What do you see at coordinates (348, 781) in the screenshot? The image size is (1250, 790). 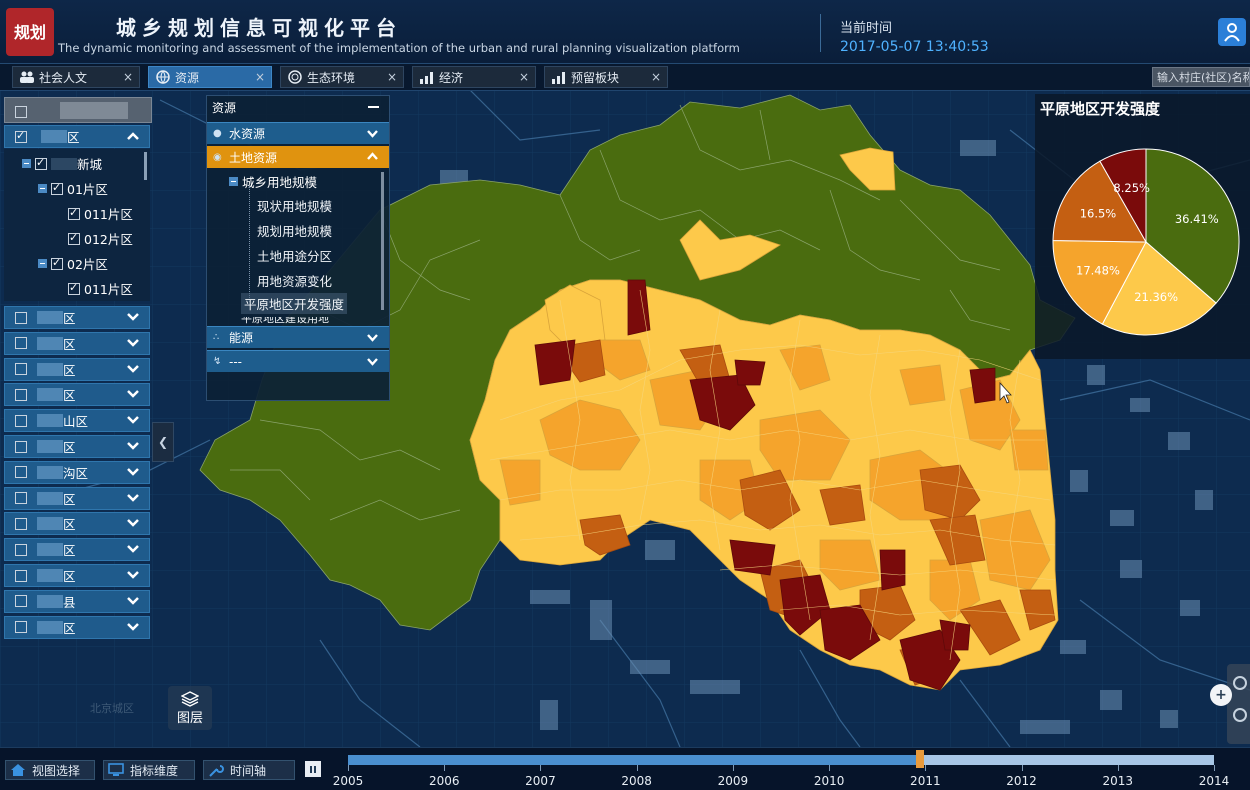 I see `timeline-year-label: 2005` at bounding box center [348, 781].